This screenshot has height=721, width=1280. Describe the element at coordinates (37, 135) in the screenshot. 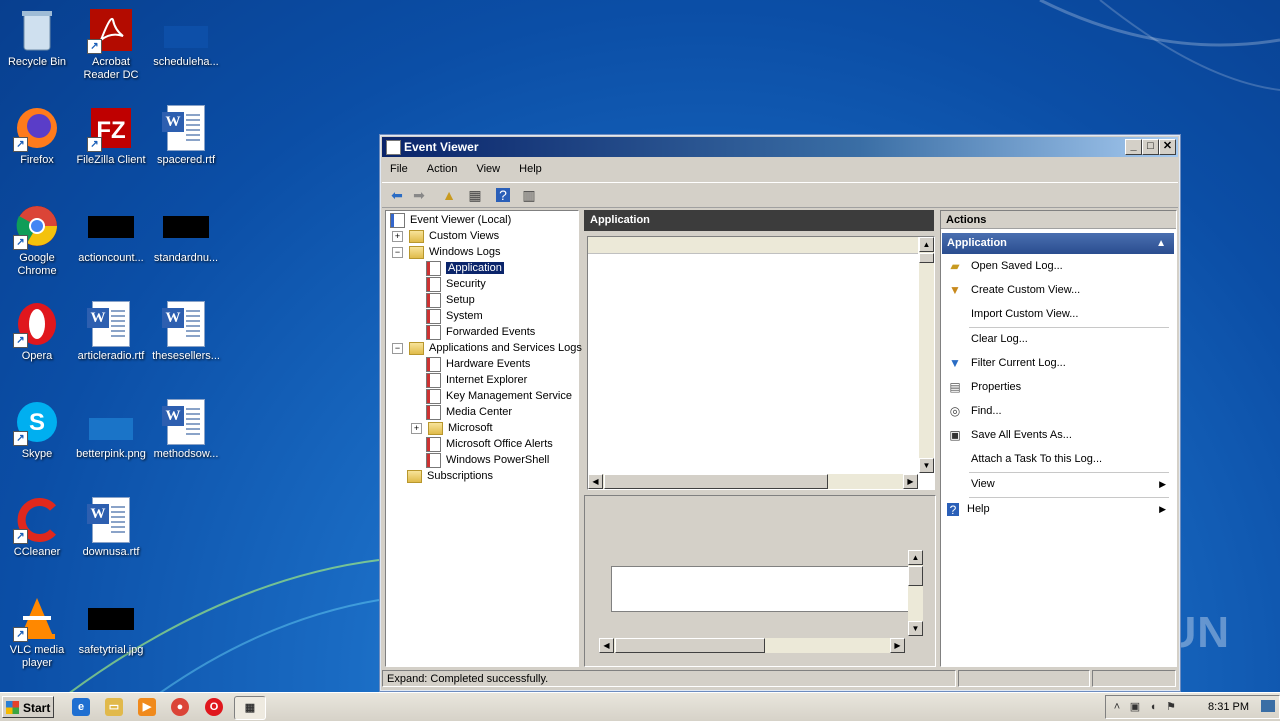

I see `firefox-icon: ↗ Firefox` at that location.